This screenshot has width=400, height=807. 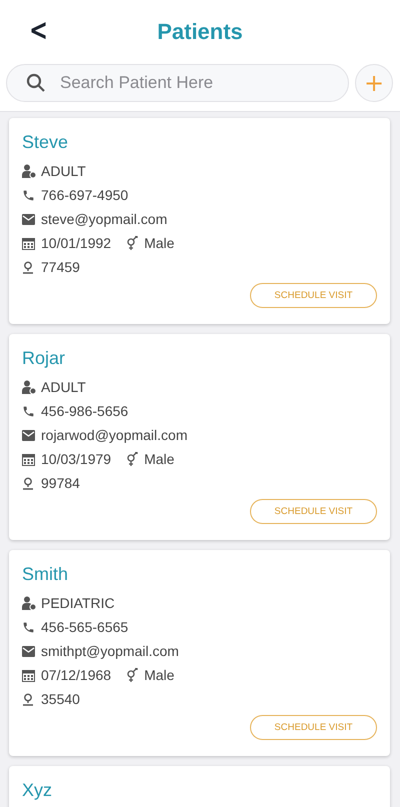 I want to click on add-button: +, so click(x=374, y=83).